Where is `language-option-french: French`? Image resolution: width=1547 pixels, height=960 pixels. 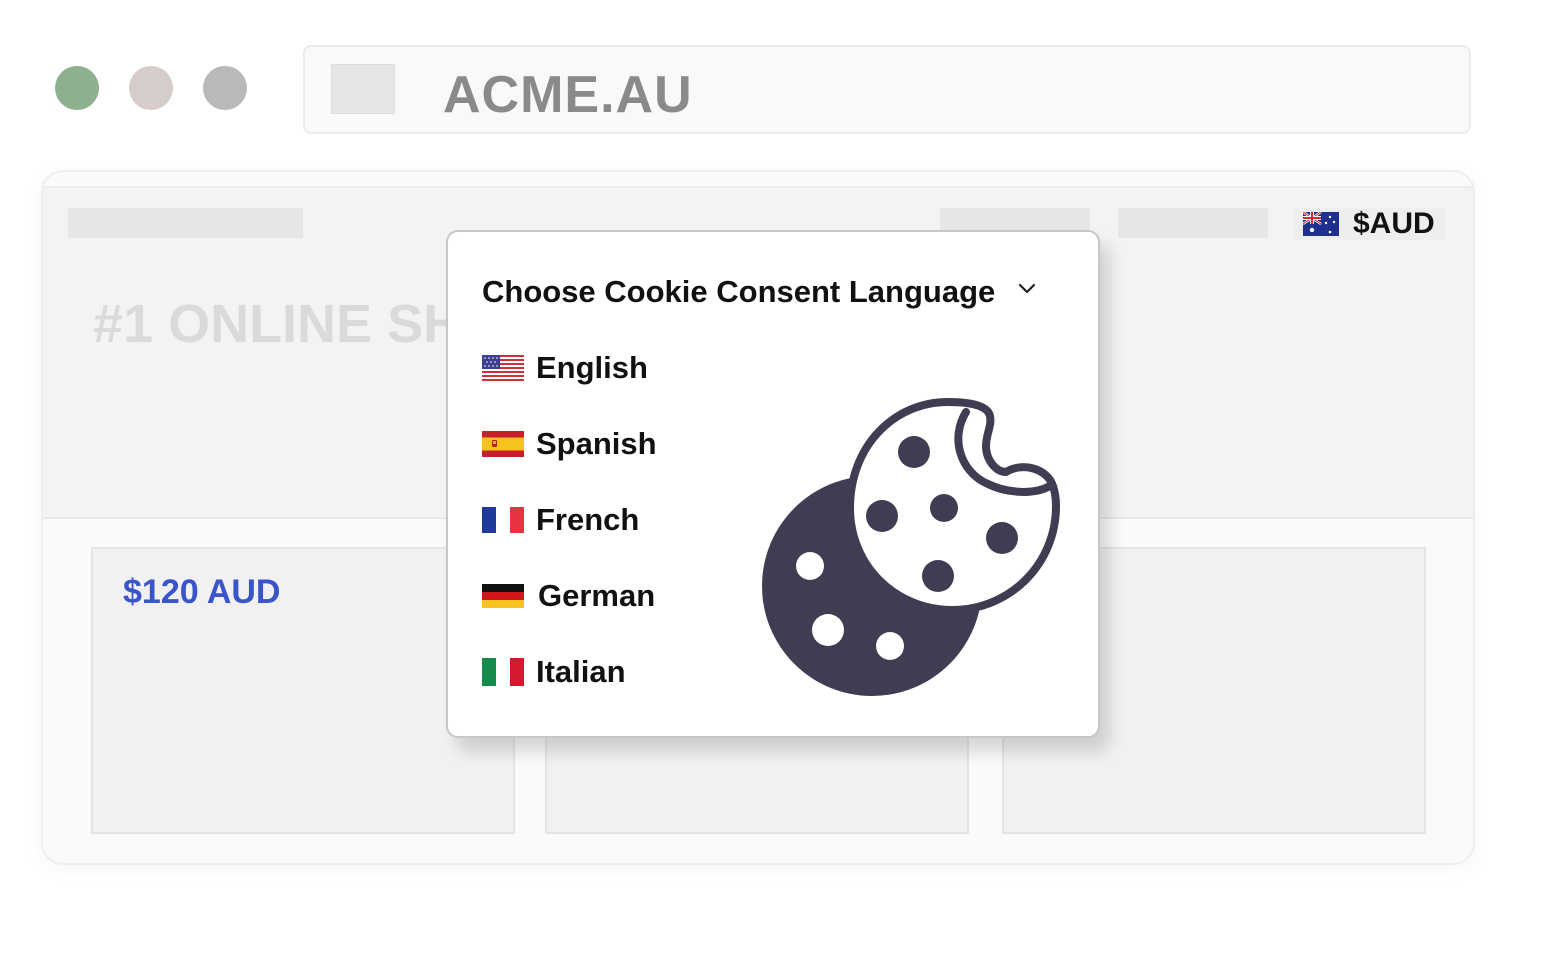 language-option-french: French is located at coordinates (560, 520).